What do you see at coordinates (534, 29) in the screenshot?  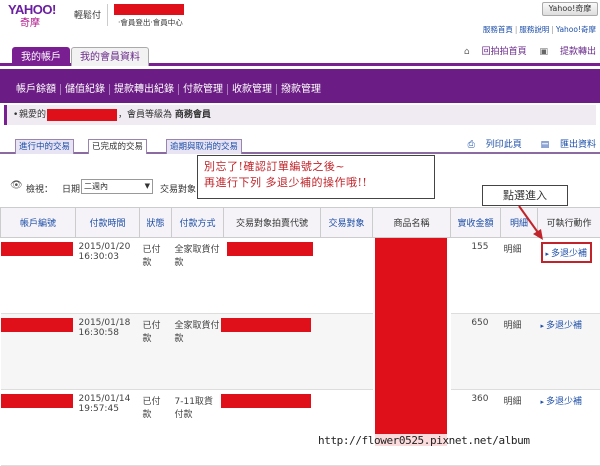 I see `service-help-link: 服務說明` at bounding box center [534, 29].